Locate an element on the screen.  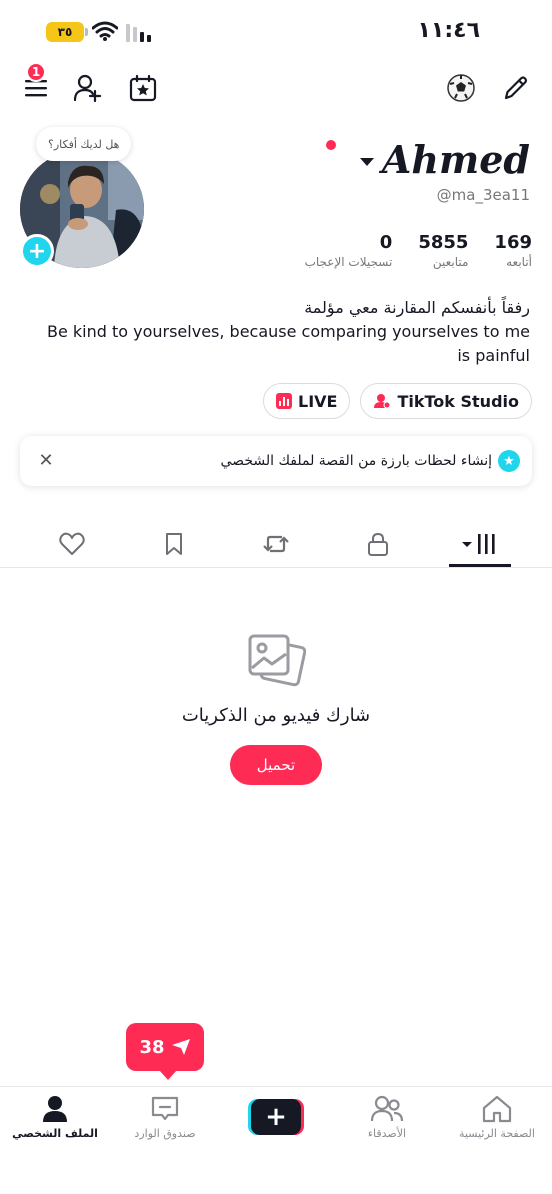
lock-icon is located at coordinates (378, 544).